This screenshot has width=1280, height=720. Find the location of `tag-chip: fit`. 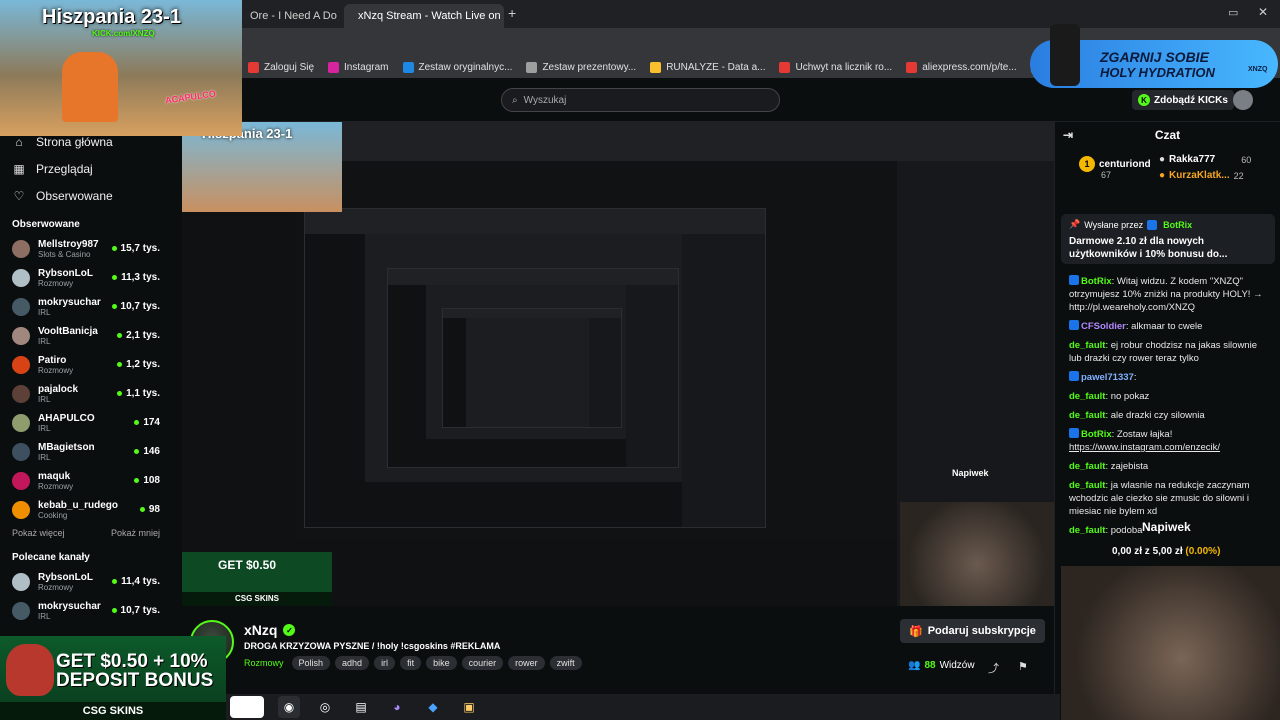

tag-chip: fit is located at coordinates (411, 663).